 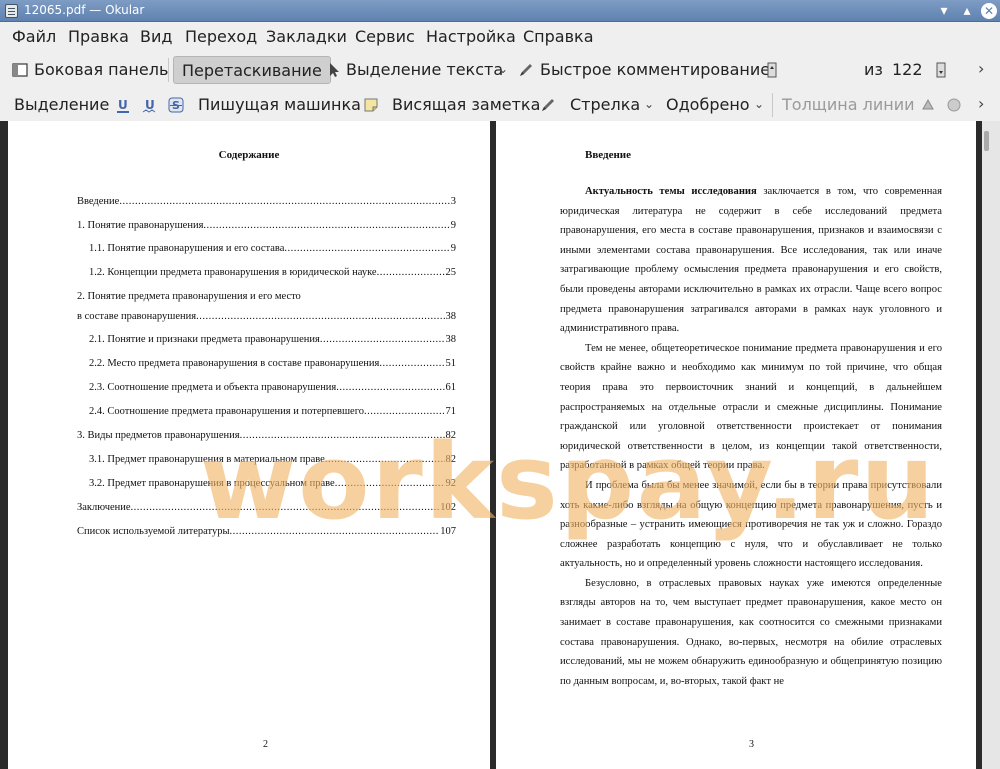 I want to click on previous-page-icon, so click(x=772, y=70).